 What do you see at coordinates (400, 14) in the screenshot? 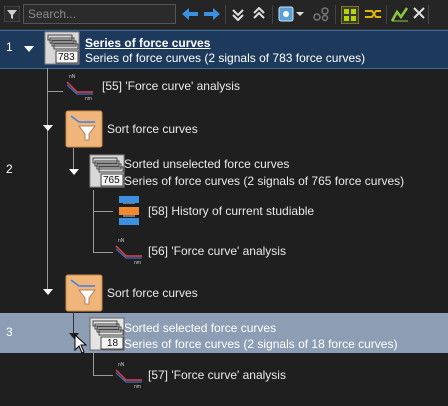
I see `chart-icon` at bounding box center [400, 14].